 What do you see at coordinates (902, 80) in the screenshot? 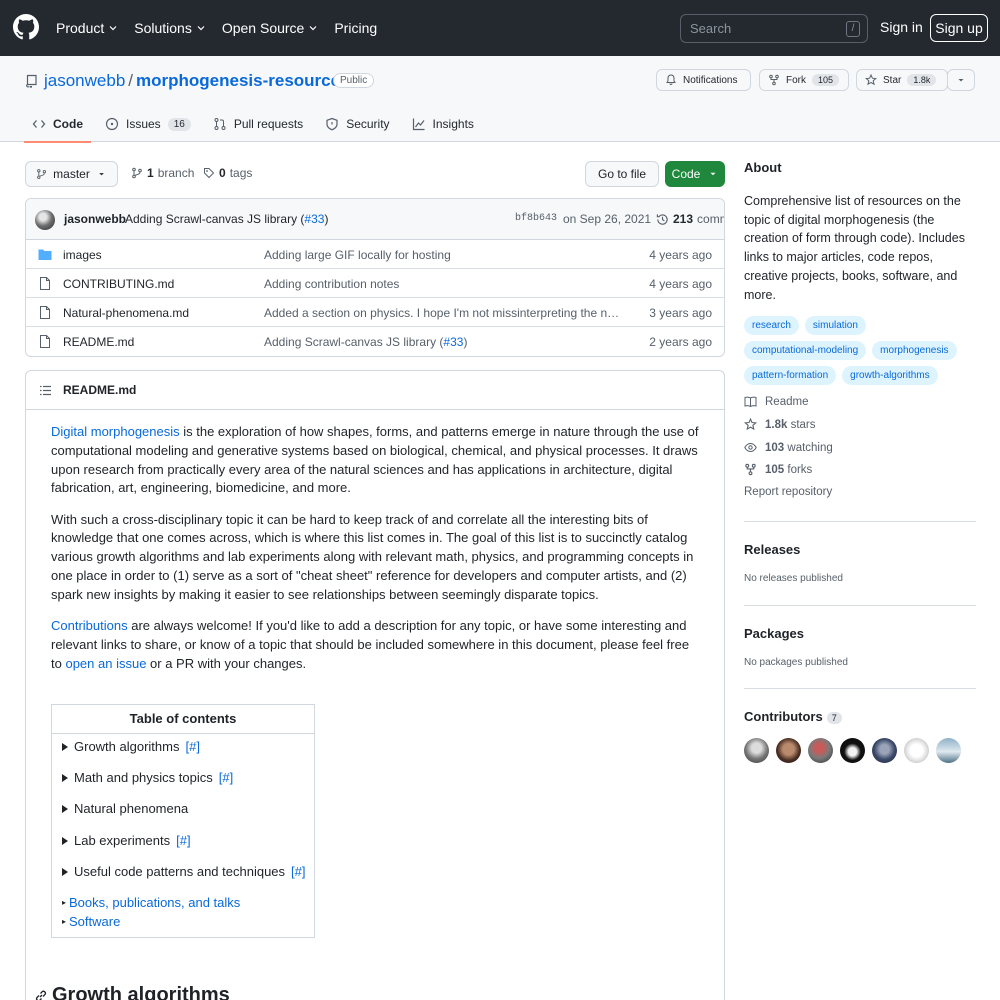
I see `star-button: Star 1.8k` at bounding box center [902, 80].